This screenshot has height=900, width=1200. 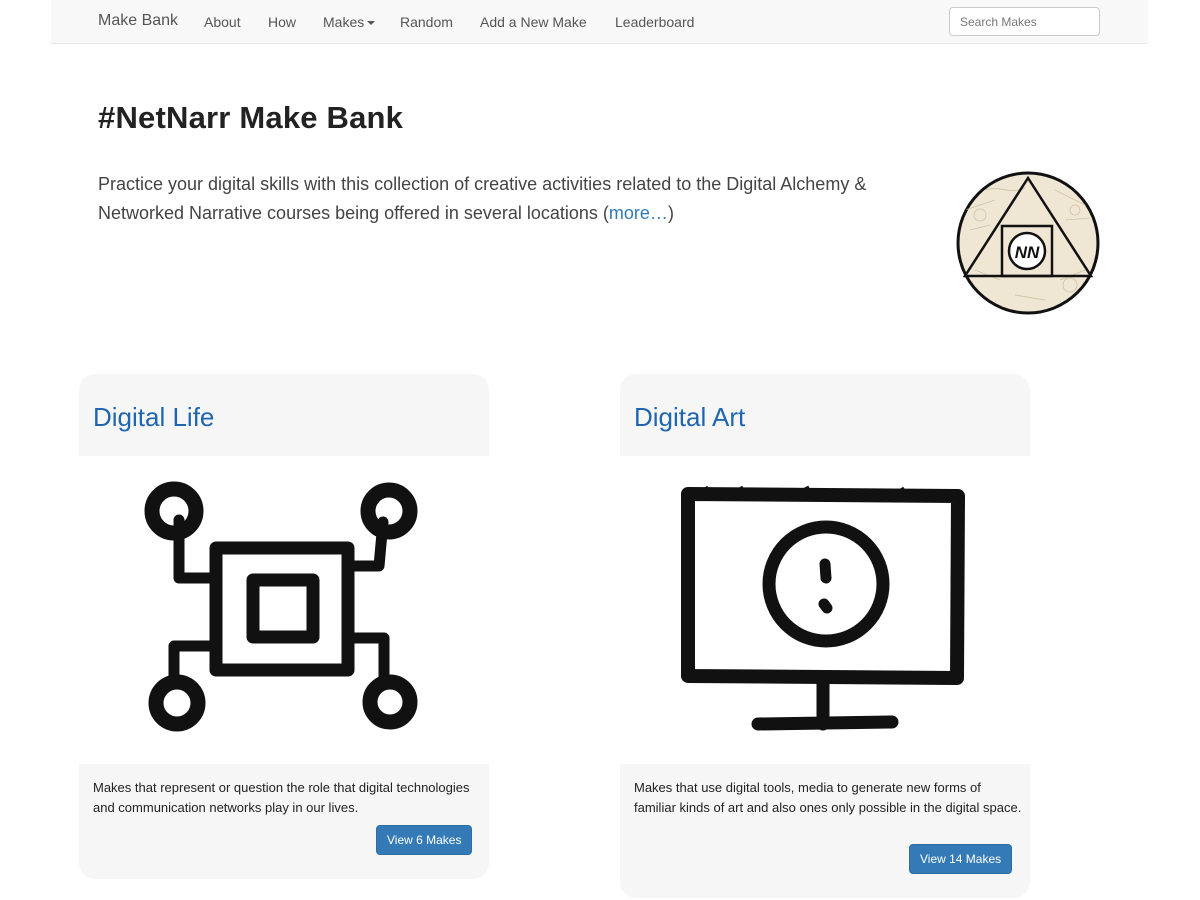 I want to click on card-title: Digital Life, so click(x=153, y=417).